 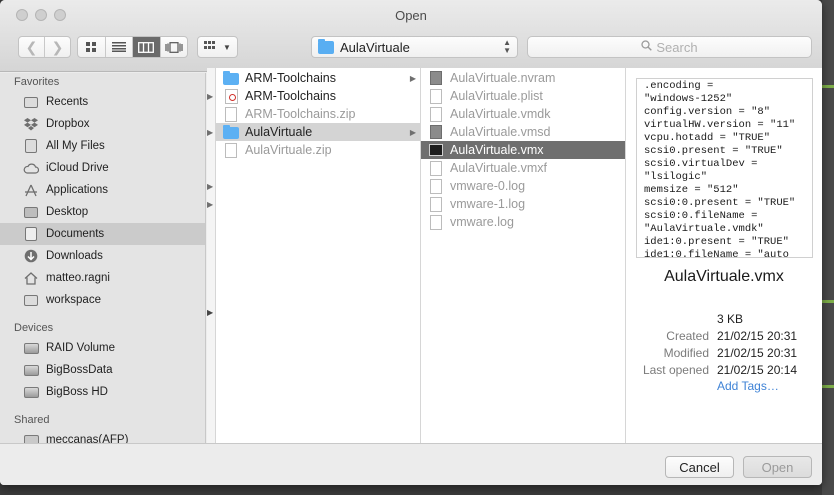 I want to click on last-opened-value: 21/02/15 20:14, so click(x=757, y=370).